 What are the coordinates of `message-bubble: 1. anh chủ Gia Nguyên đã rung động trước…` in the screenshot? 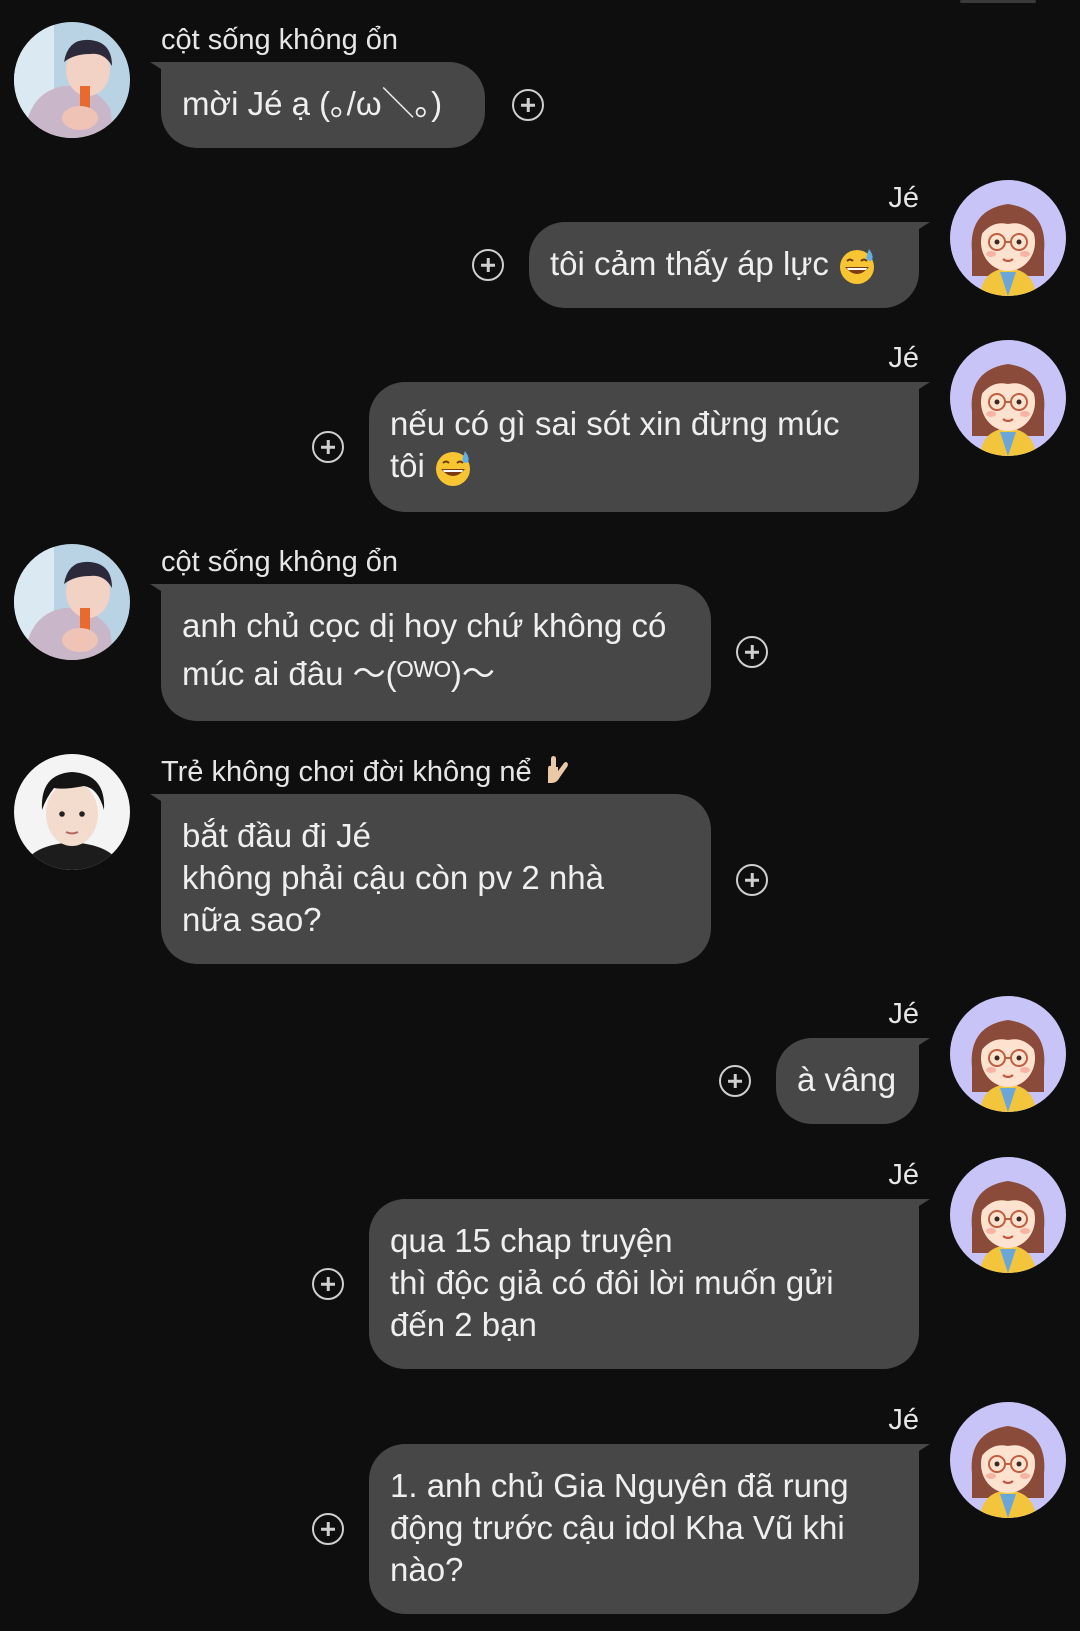 It's located at (644, 1529).